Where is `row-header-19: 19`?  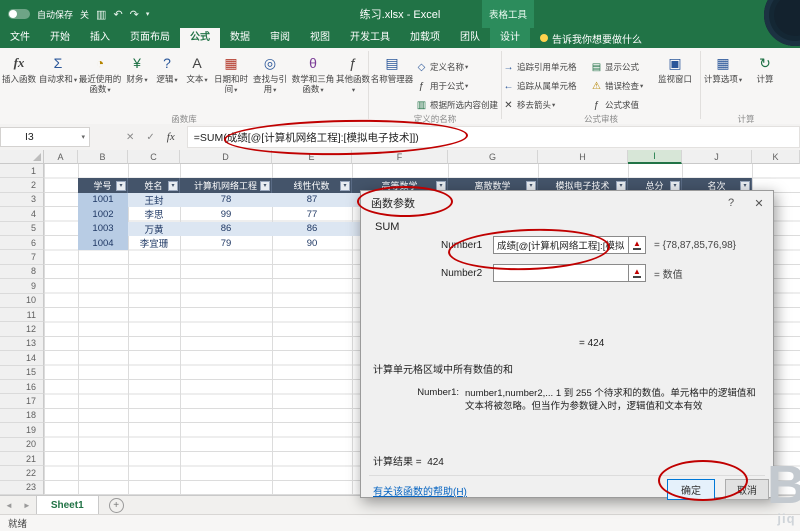 row-header-19: 19 is located at coordinates (22, 430).